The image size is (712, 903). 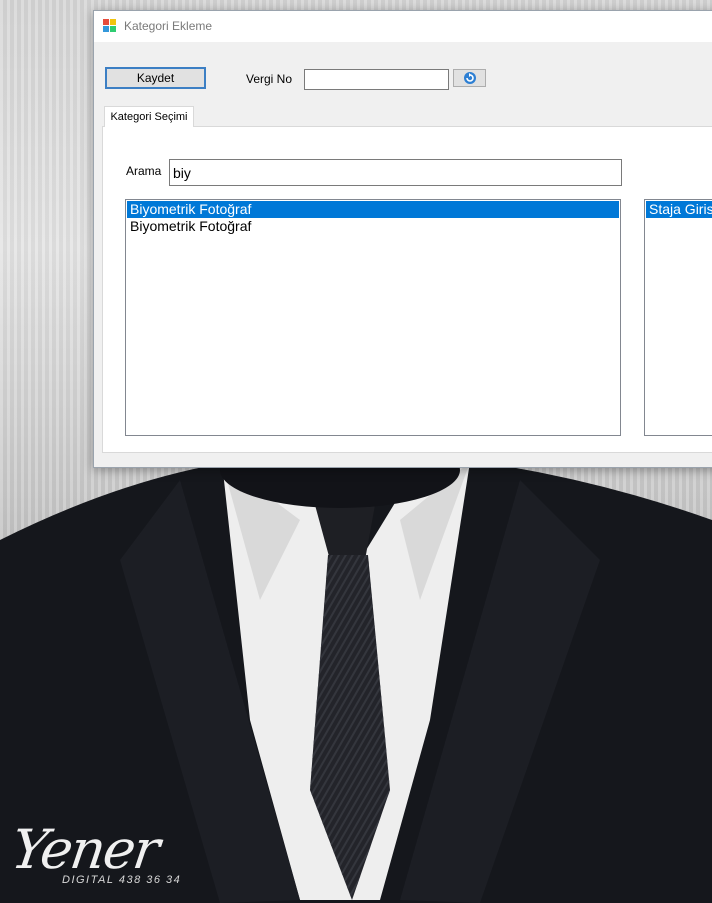 I want to click on vergi-no-label: Vergi No, so click(x=269, y=79).